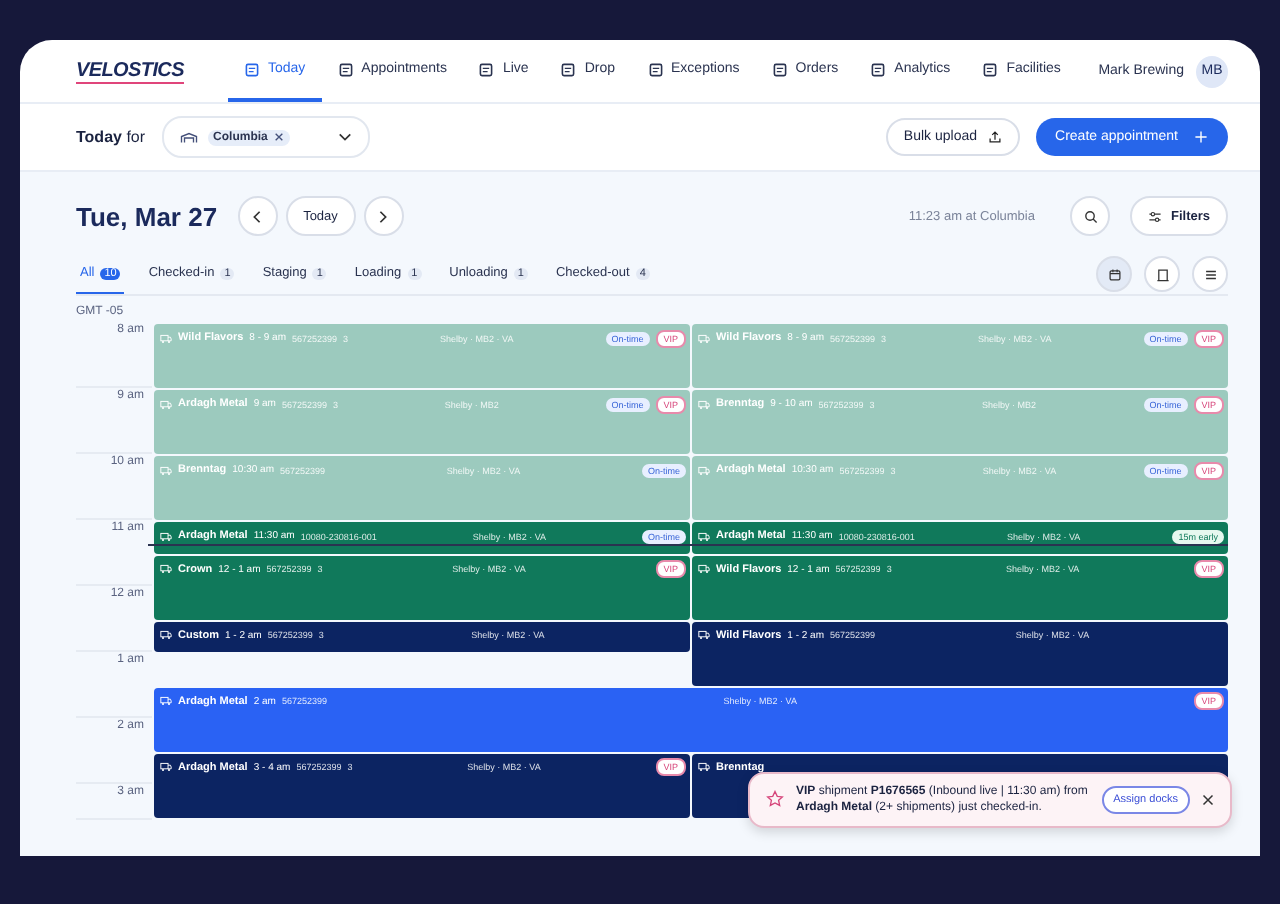 The height and width of the screenshot is (904, 1280). I want to click on search-icon, so click(1090, 216).